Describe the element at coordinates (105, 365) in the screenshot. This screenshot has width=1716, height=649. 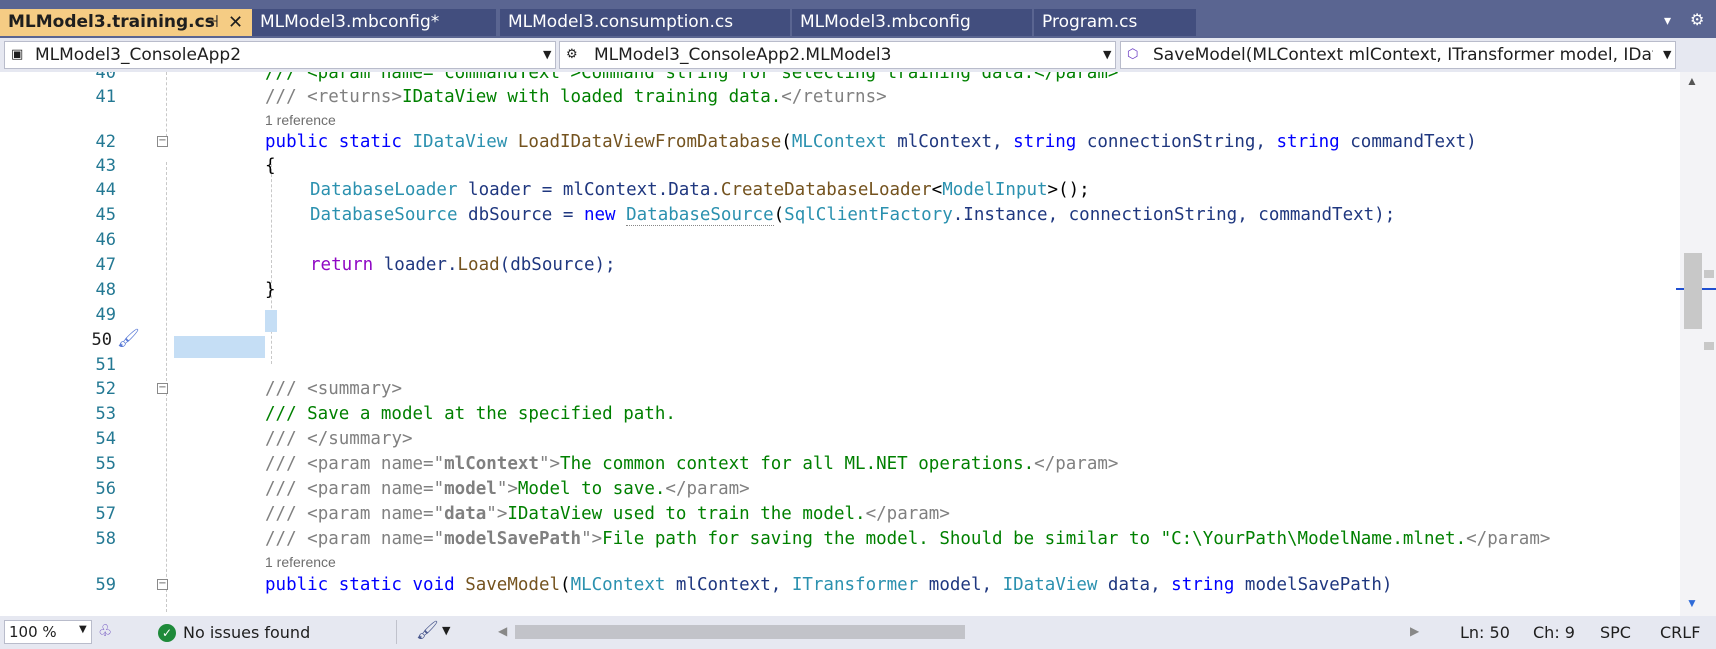
I see `line-number: 51` at that location.